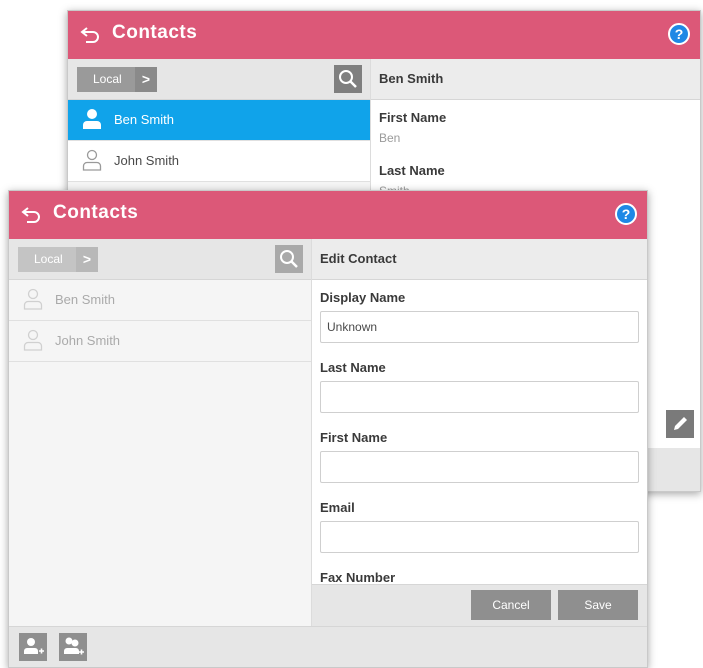  Describe the element at coordinates (535, 79) in the screenshot. I see `detail-header: Ben Smith` at that location.